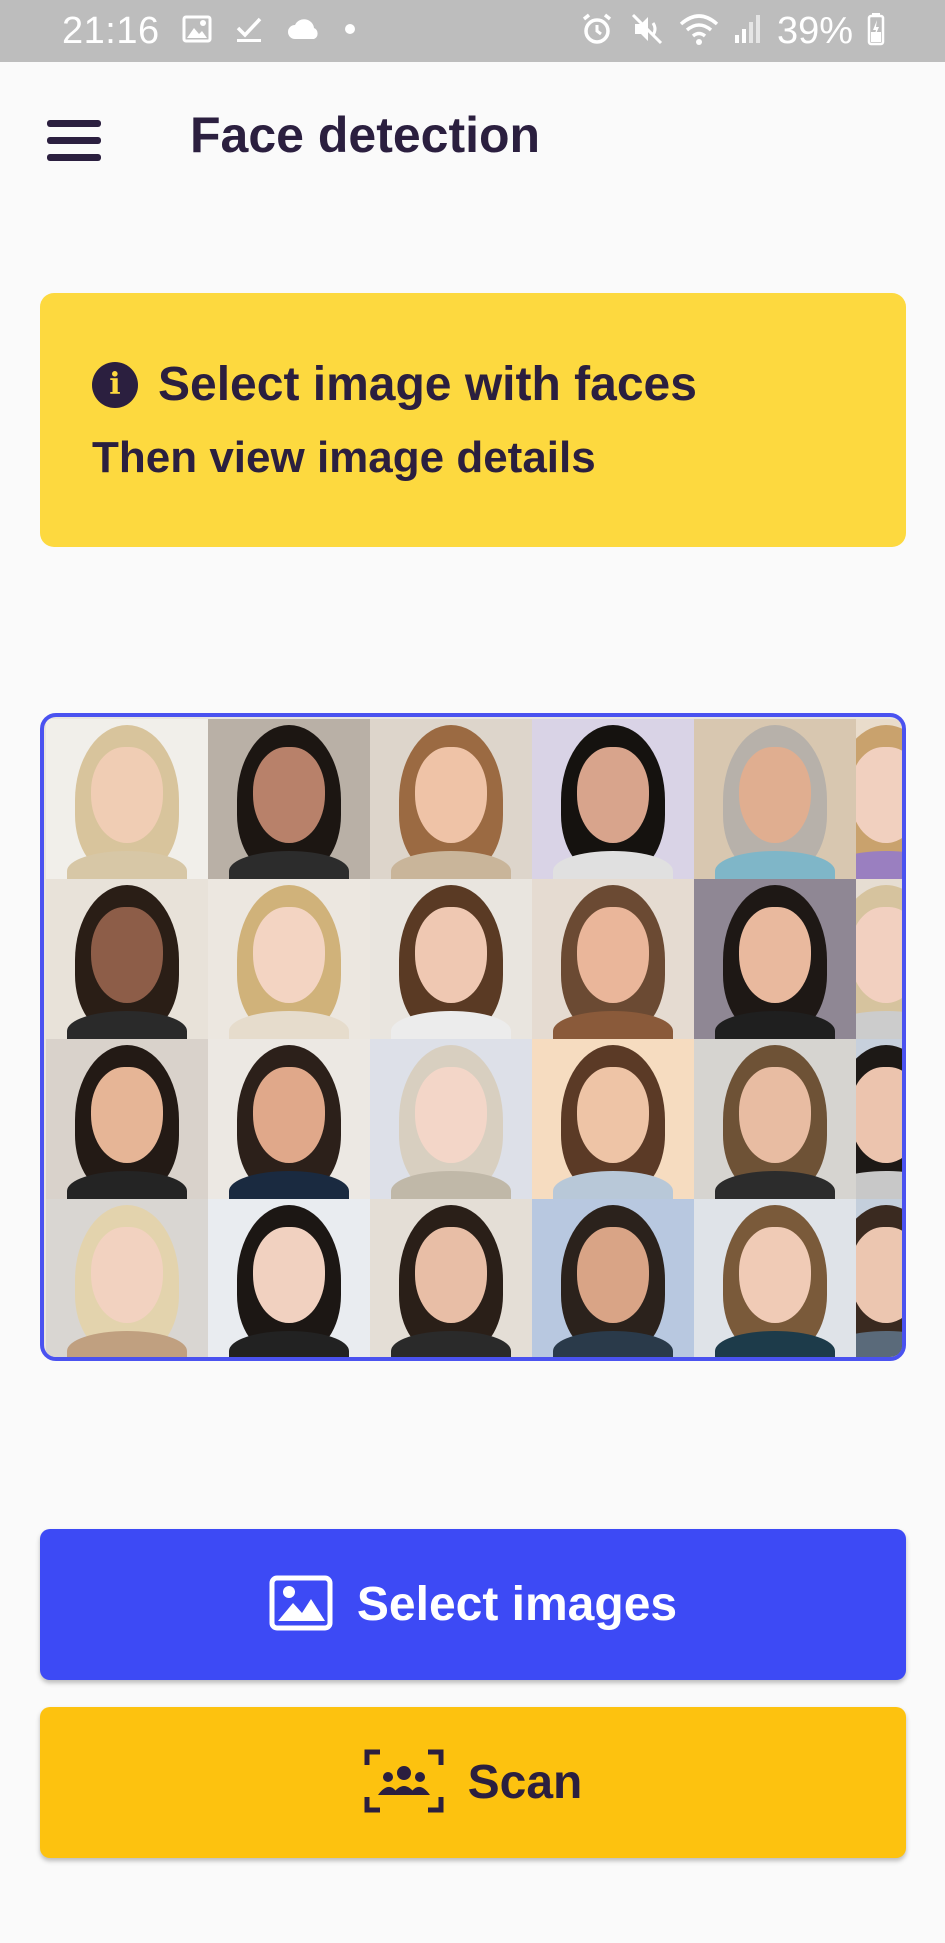 Image resolution: width=945 pixels, height=1943 pixels. What do you see at coordinates (597, 31) in the screenshot?
I see `alarm-icon` at bounding box center [597, 31].